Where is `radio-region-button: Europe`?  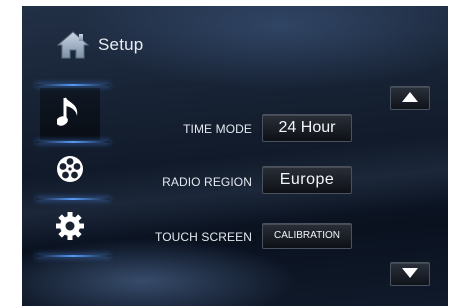
radio-region-button: Europe is located at coordinates (307, 180).